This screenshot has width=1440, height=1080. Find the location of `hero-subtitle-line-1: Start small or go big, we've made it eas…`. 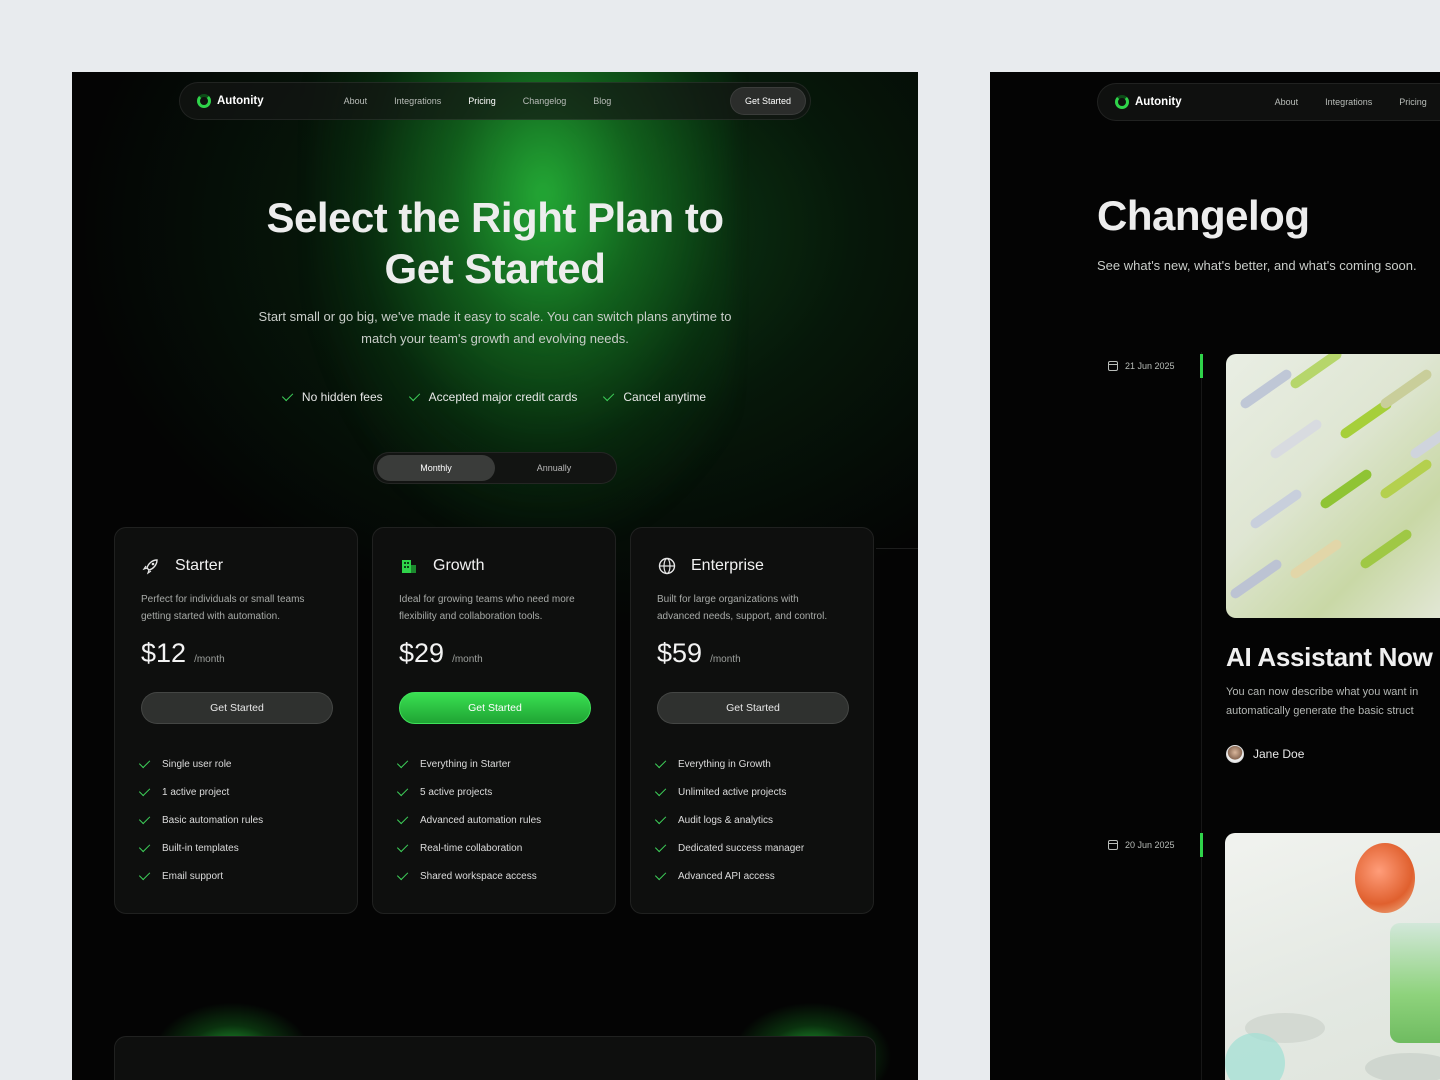

hero-subtitle-line-1: Start small or go big, we've made it eas… is located at coordinates (495, 316).